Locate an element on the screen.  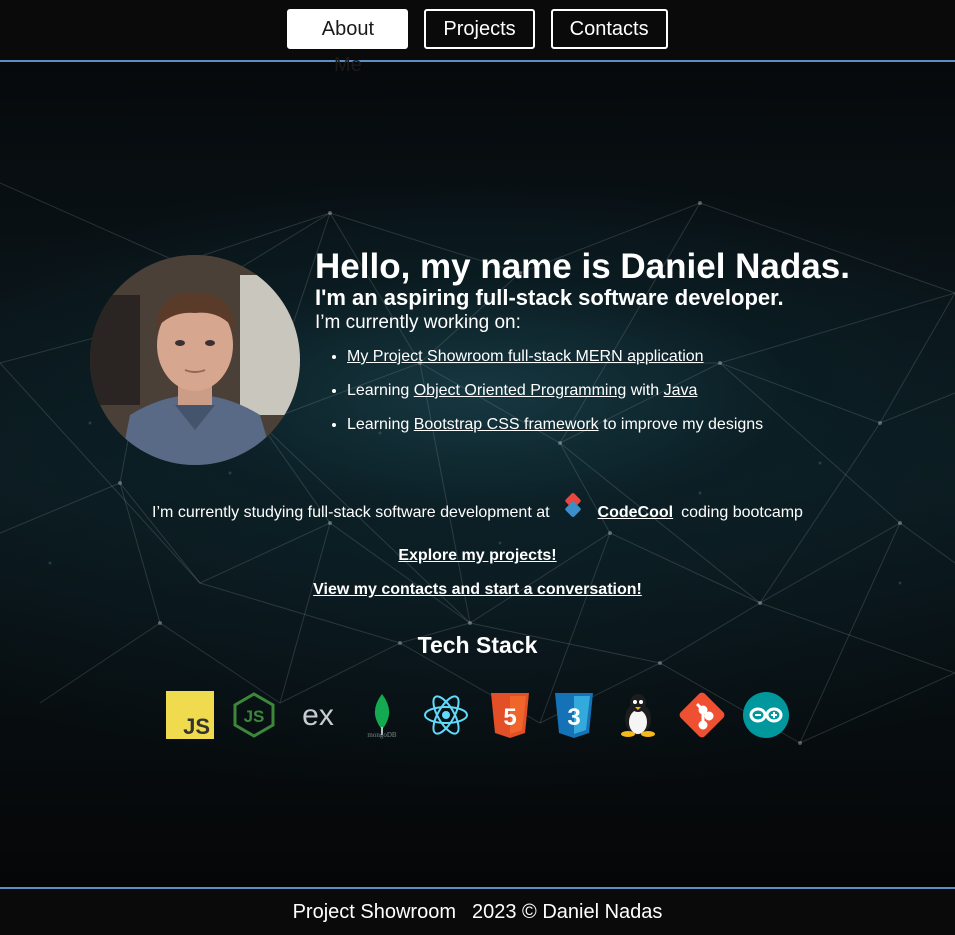
oop-link: Object Oriented Programming is located at coordinates (520, 390).